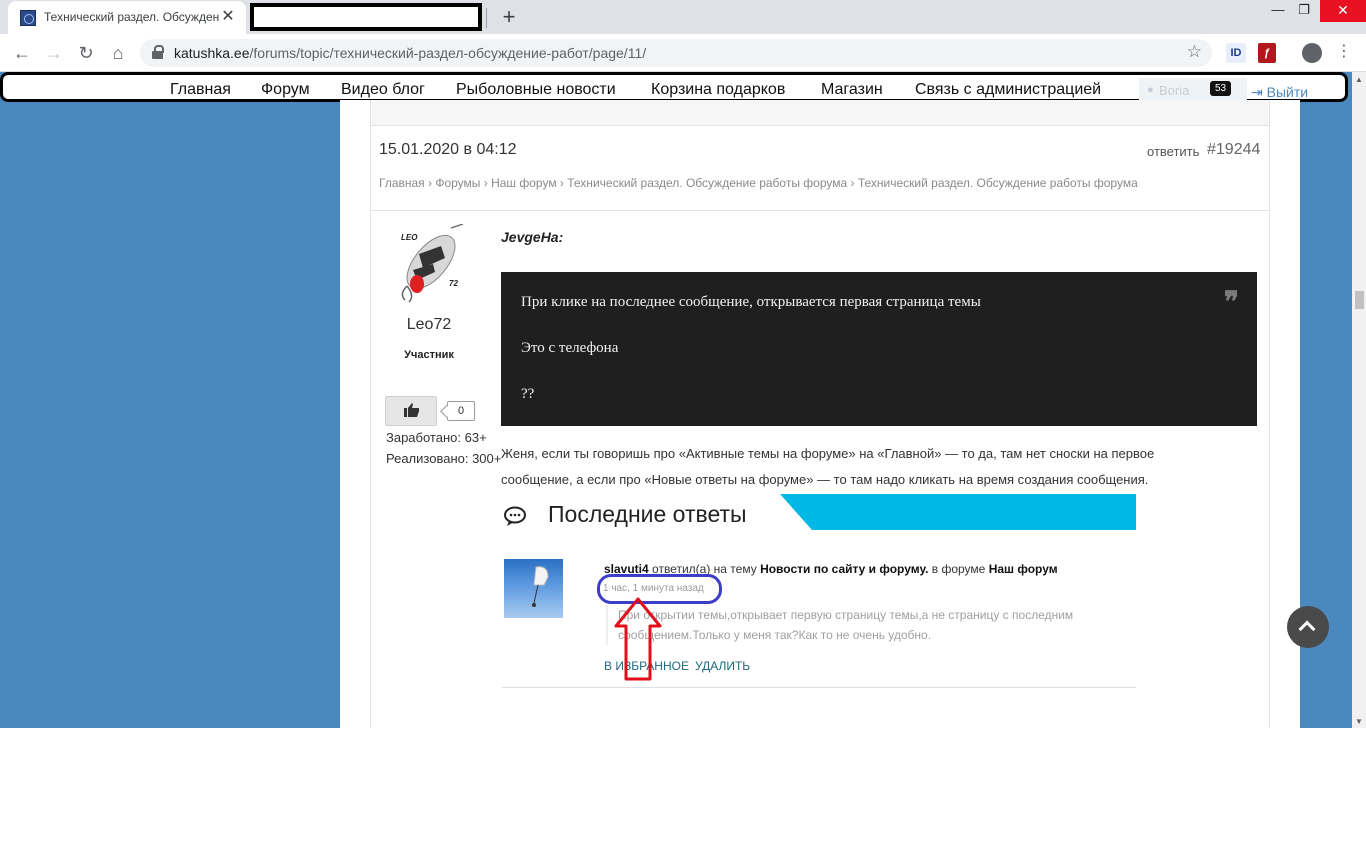 The height and width of the screenshot is (853, 1366). What do you see at coordinates (228, 17) in the screenshot?
I see `close-tab-icon: ✕` at bounding box center [228, 17].